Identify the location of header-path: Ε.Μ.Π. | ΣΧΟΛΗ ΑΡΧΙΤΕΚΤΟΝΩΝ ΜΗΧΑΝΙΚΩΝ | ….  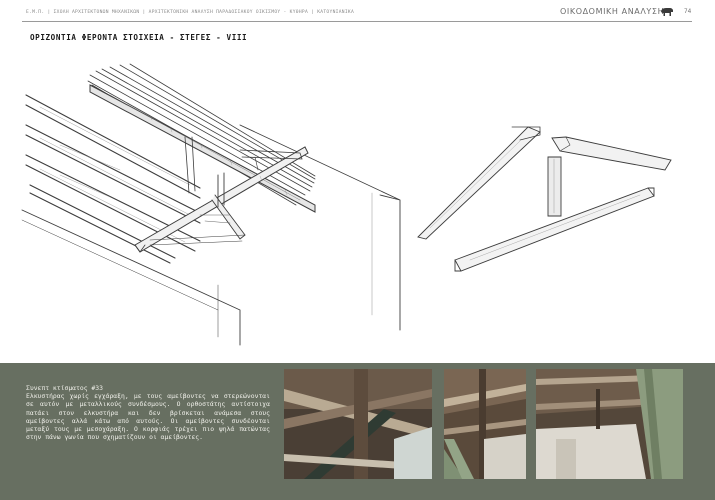
(190, 12).